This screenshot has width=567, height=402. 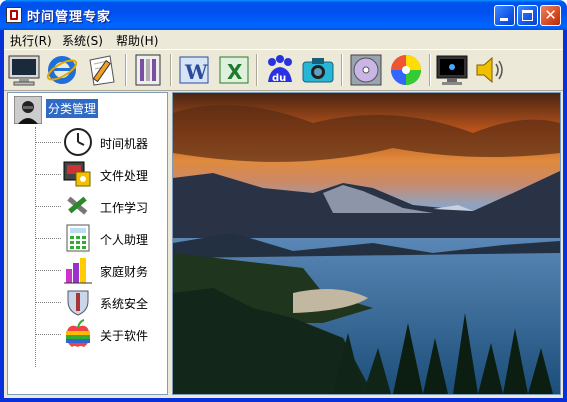 I want to click on tree-item-label: 时间机器, so click(x=124, y=144).